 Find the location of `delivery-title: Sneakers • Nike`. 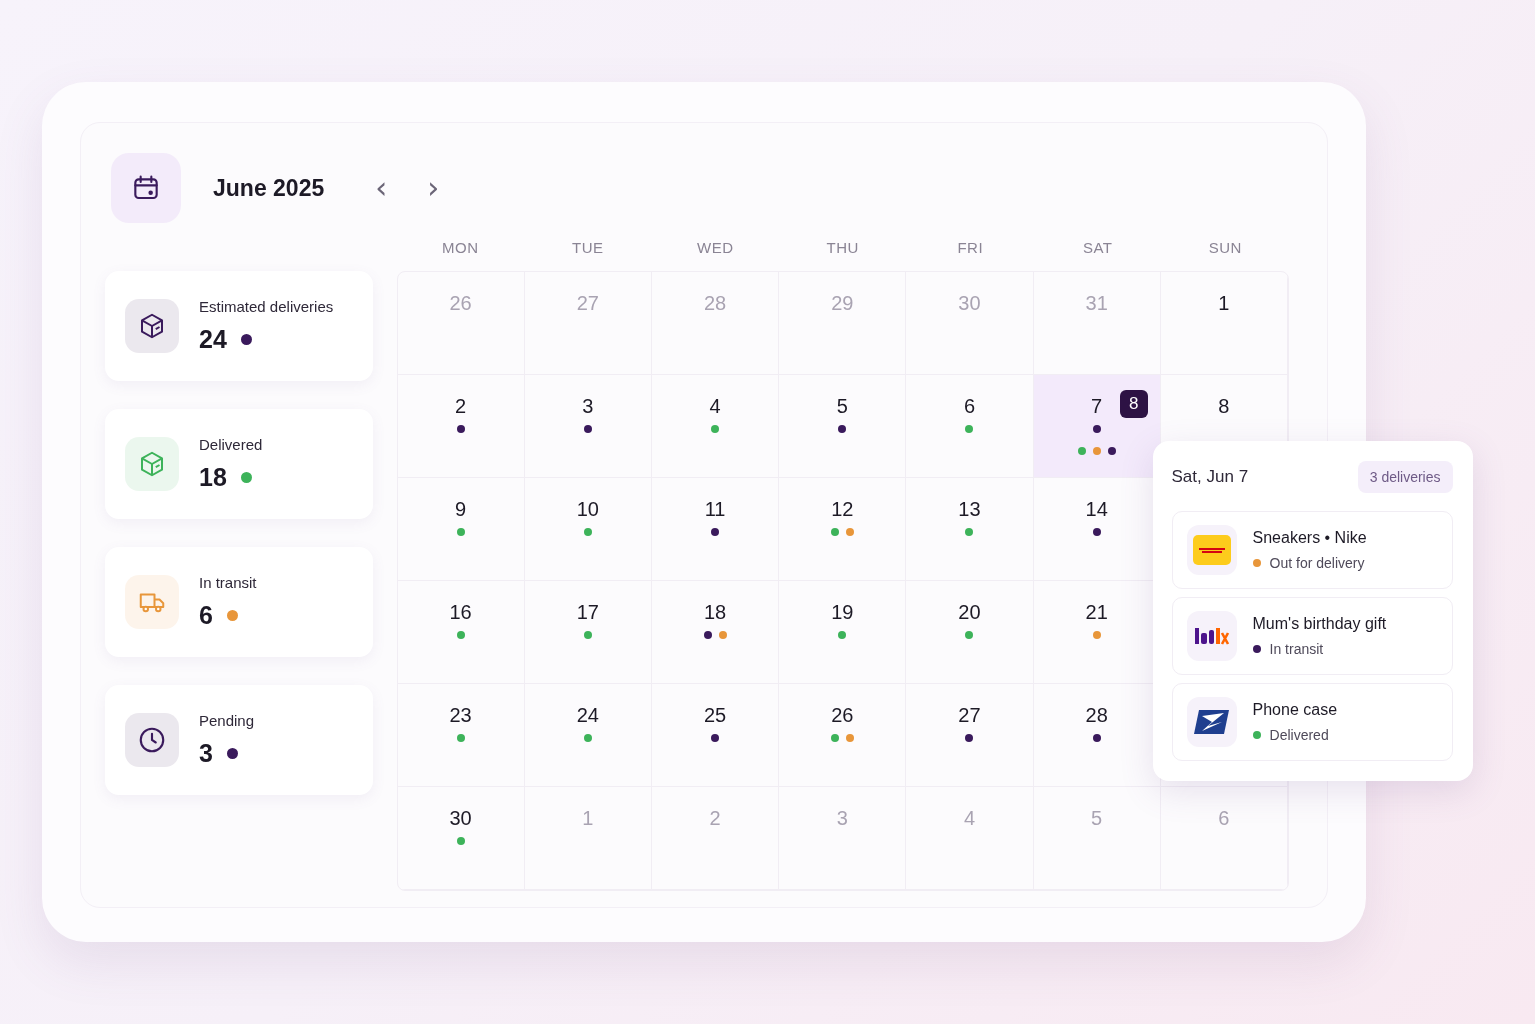

delivery-title: Sneakers • Nike is located at coordinates (1309, 538).